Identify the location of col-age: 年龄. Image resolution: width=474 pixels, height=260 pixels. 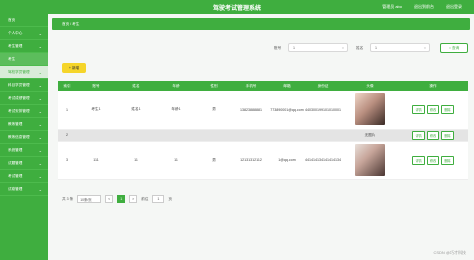
(176, 86).